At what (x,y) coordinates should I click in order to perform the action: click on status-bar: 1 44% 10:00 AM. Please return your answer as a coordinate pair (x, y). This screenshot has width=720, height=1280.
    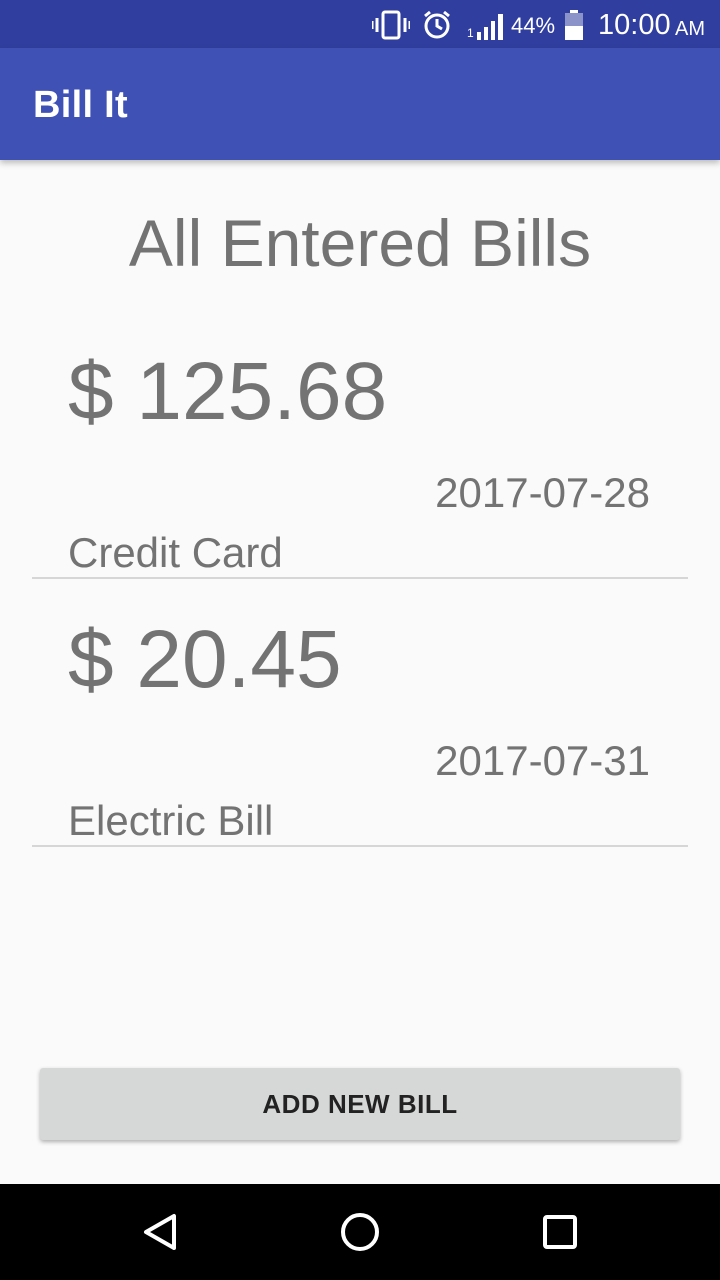
    Looking at the image, I should click on (360, 24).